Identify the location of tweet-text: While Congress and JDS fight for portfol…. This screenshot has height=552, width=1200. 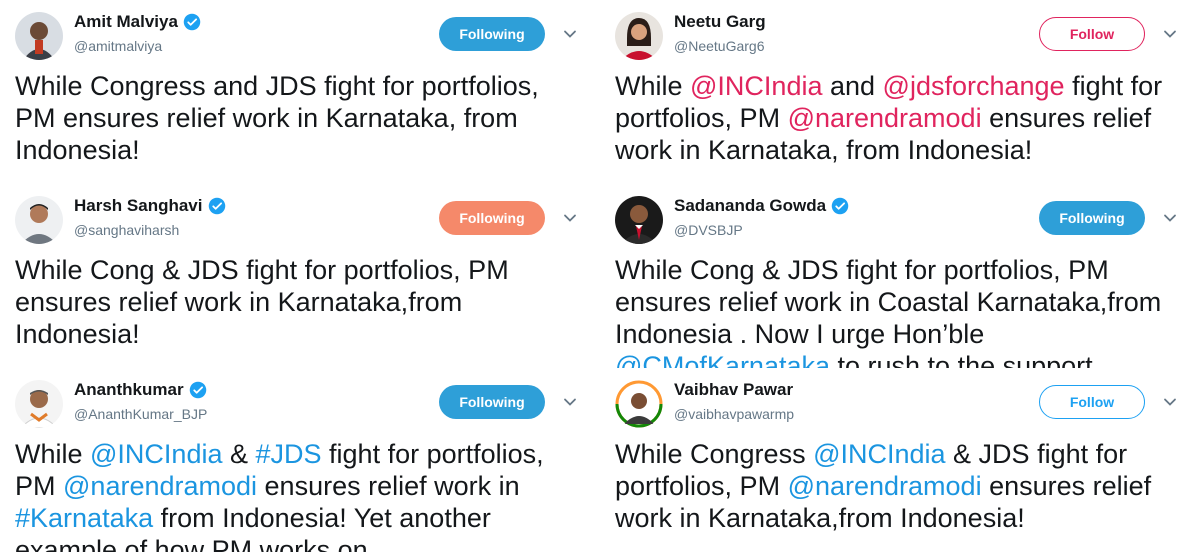
(297, 118).